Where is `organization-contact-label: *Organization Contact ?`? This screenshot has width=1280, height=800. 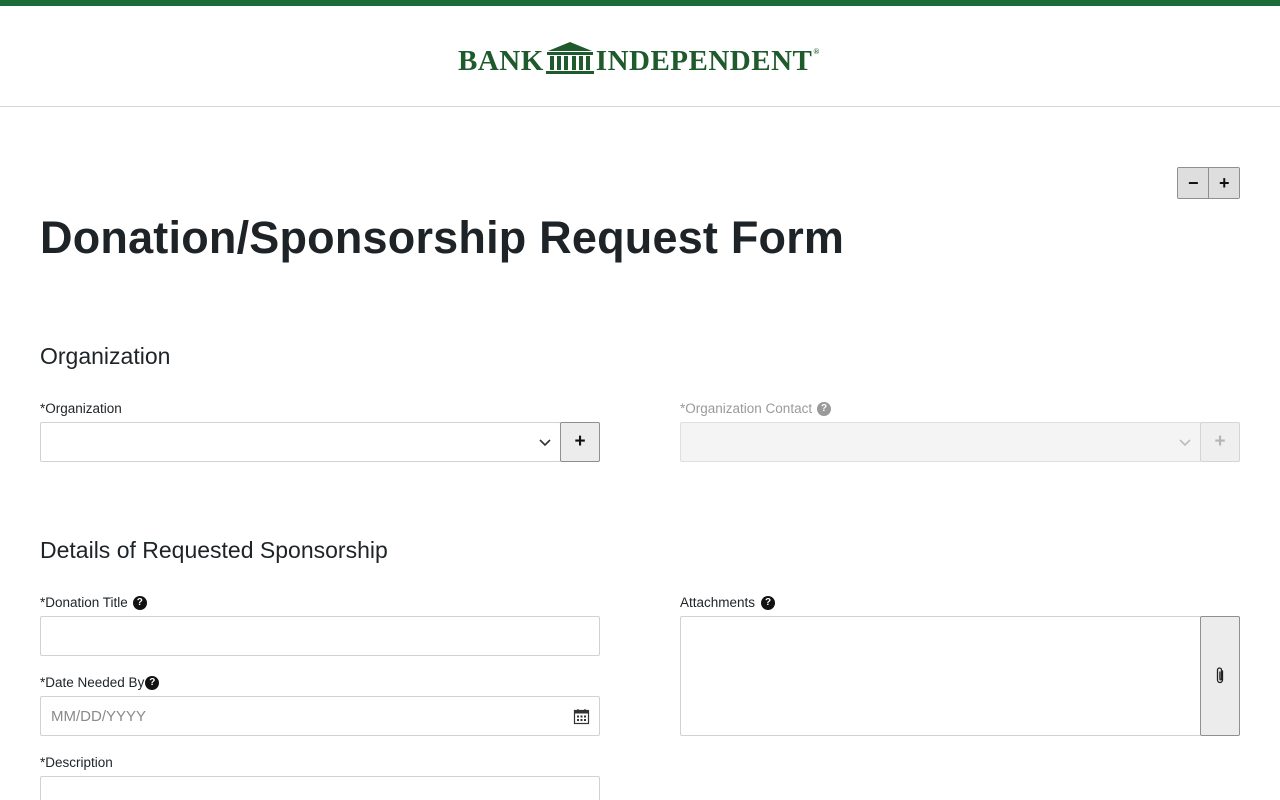 organization-contact-label: *Organization Contact ? is located at coordinates (756, 408).